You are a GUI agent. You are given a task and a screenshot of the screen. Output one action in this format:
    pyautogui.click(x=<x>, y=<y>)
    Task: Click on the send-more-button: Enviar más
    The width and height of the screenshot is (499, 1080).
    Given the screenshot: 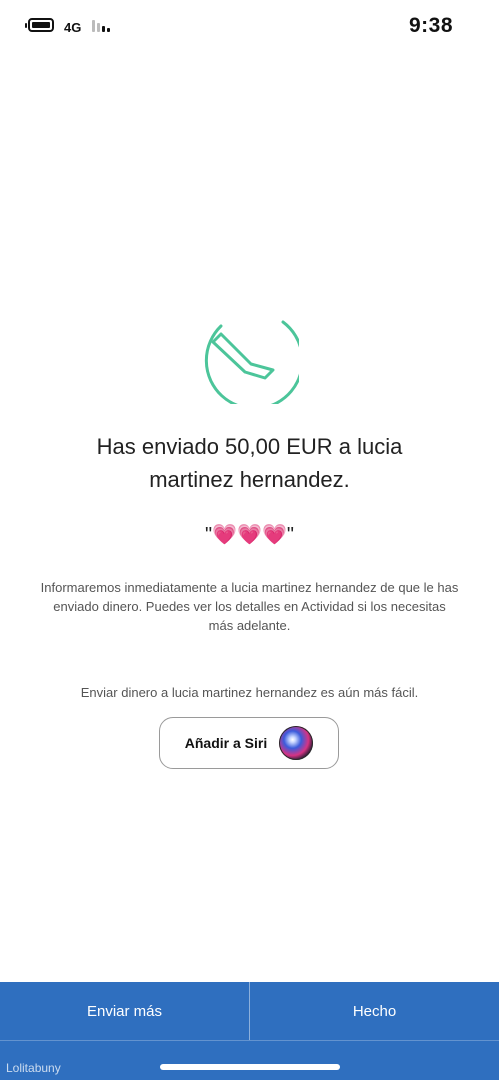 What is the action you would take?
    pyautogui.click(x=124, y=1011)
    